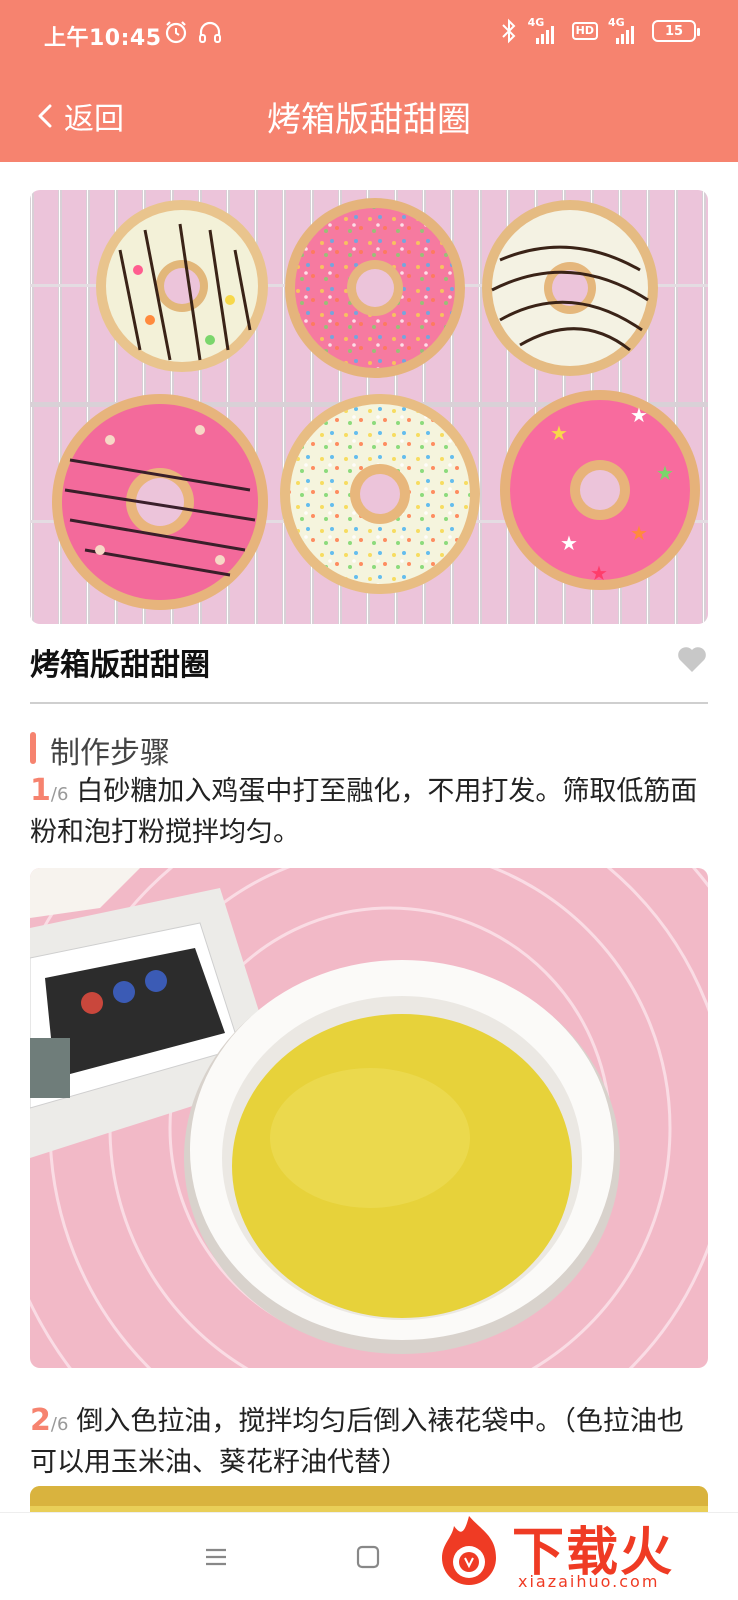 The image size is (738, 1600). Describe the element at coordinates (380, 494) in the screenshot. I see `donut-white-sprinkles` at that location.